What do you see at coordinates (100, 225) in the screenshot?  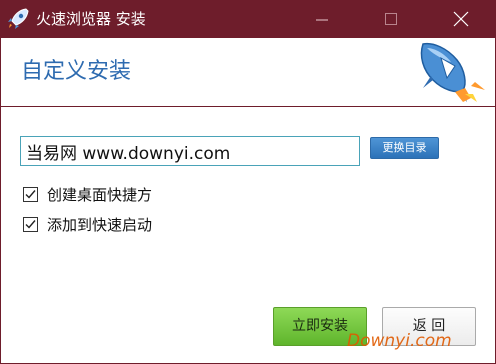 I see `quick-launch-label: 添加到快速启动` at bounding box center [100, 225].